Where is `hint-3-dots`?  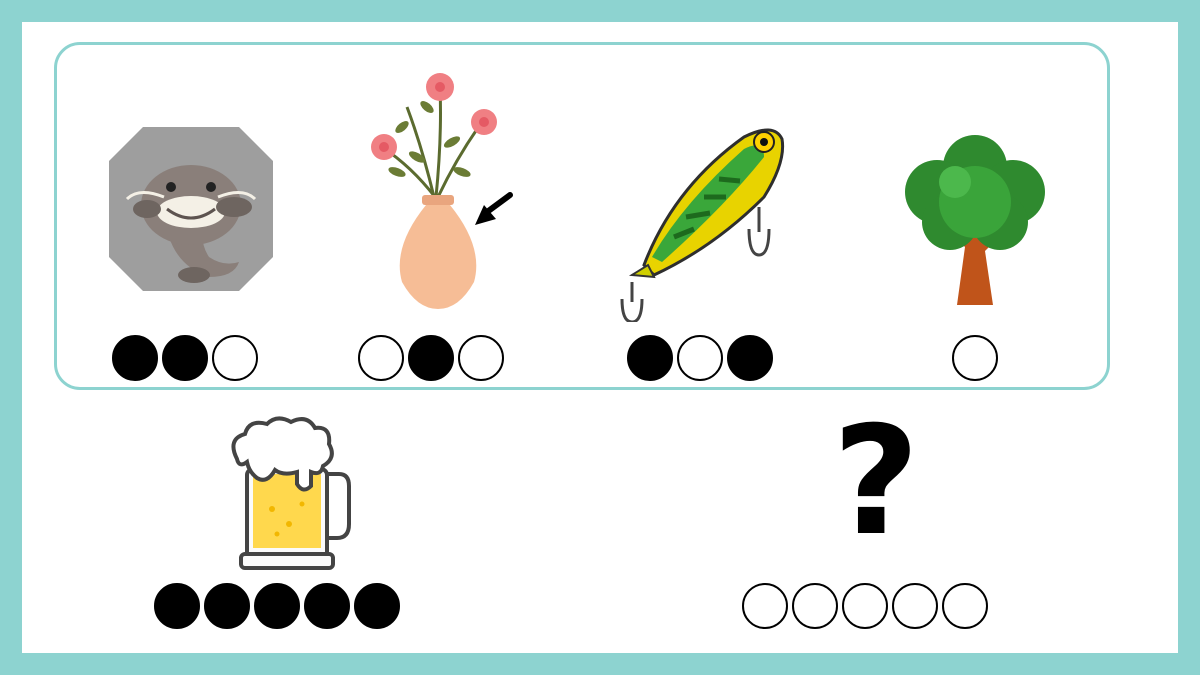
hint-3-dots is located at coordinates (700, 358).